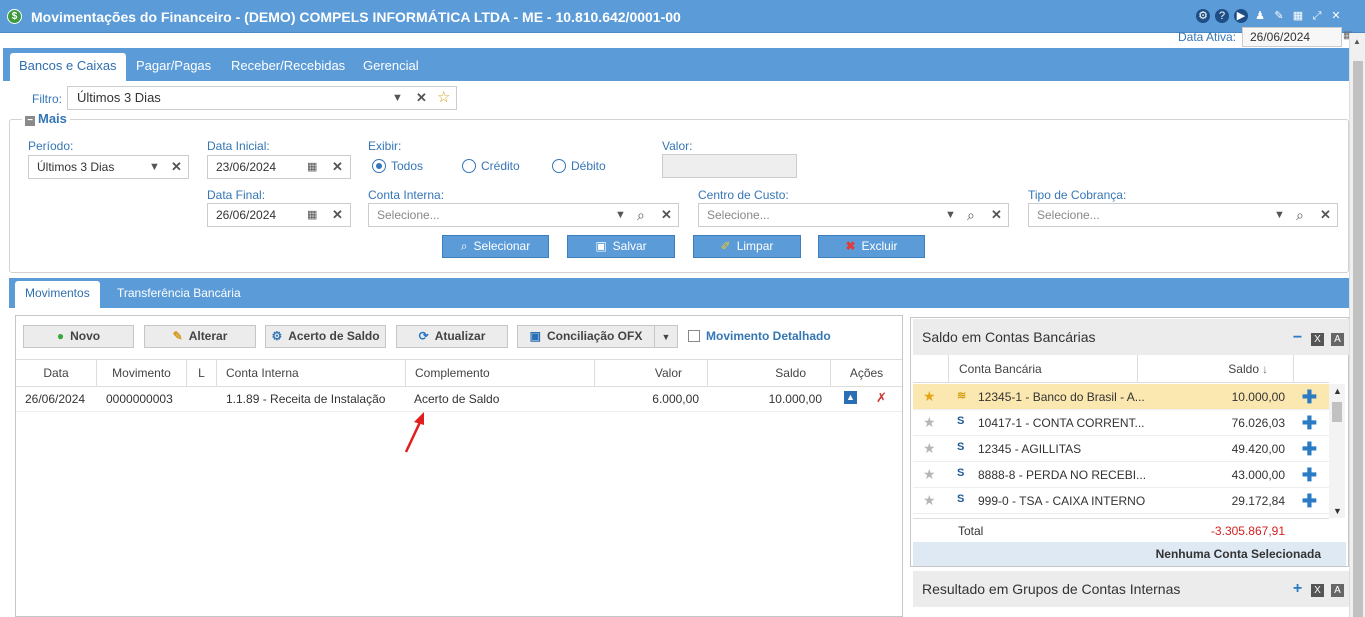 This screenshot has height=617, width=1365. Describe the element at coordinates (650, 373) in the screenshot. I see `col-valor: Valor` at that location.